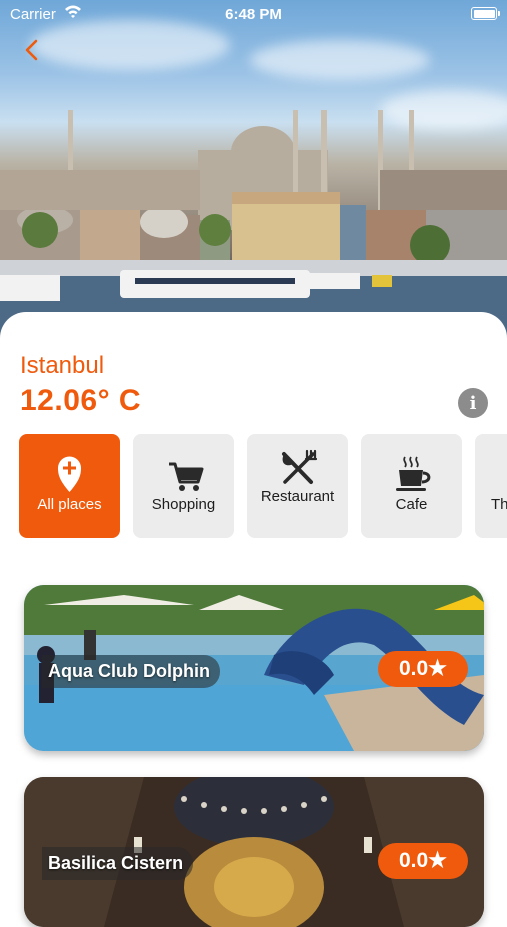 The height and width of the screenshot is (927, 507). What do you see at coordinates (254, 852) in the screenshot?
I see `place-card-basilica-cistern: Basilica Cistern 0.0★` at bounding box center [254, 852].